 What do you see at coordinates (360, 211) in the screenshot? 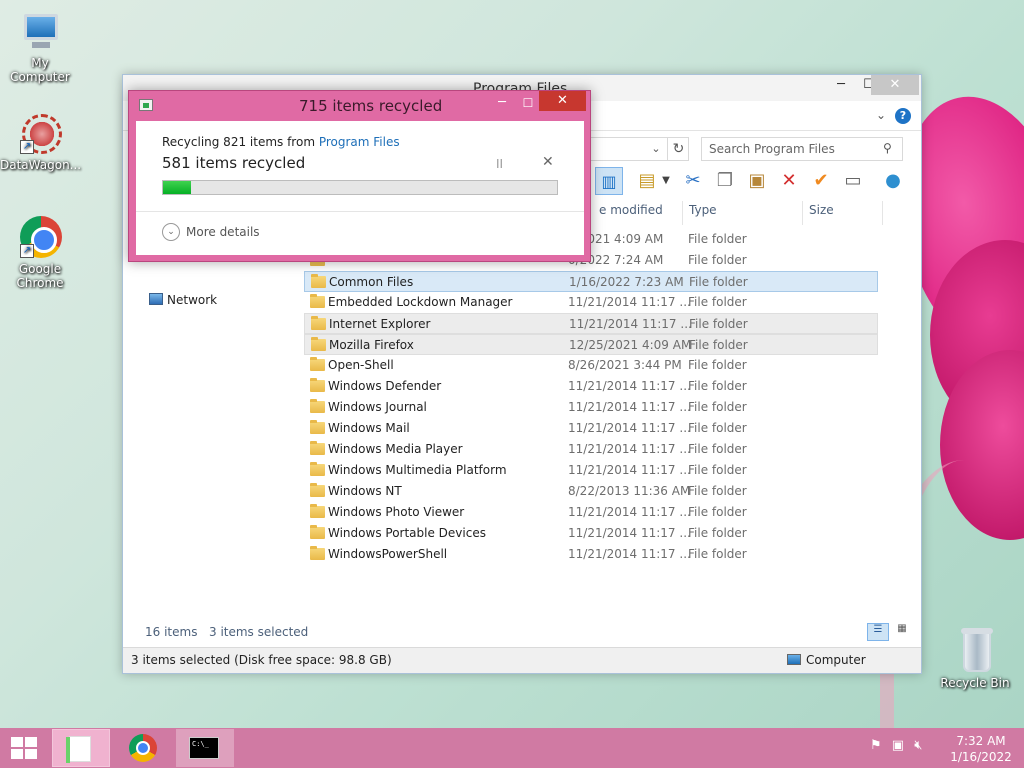
I see `divider` at bounding box center [360, 211].